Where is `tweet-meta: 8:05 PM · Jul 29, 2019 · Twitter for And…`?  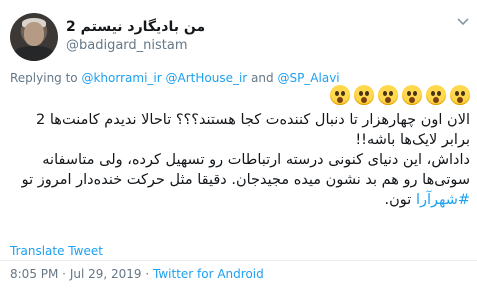 tweet-meta: 8:05 PM · Jul 29, 2019 · Twitter for And… is located at coordinates (137, 274).